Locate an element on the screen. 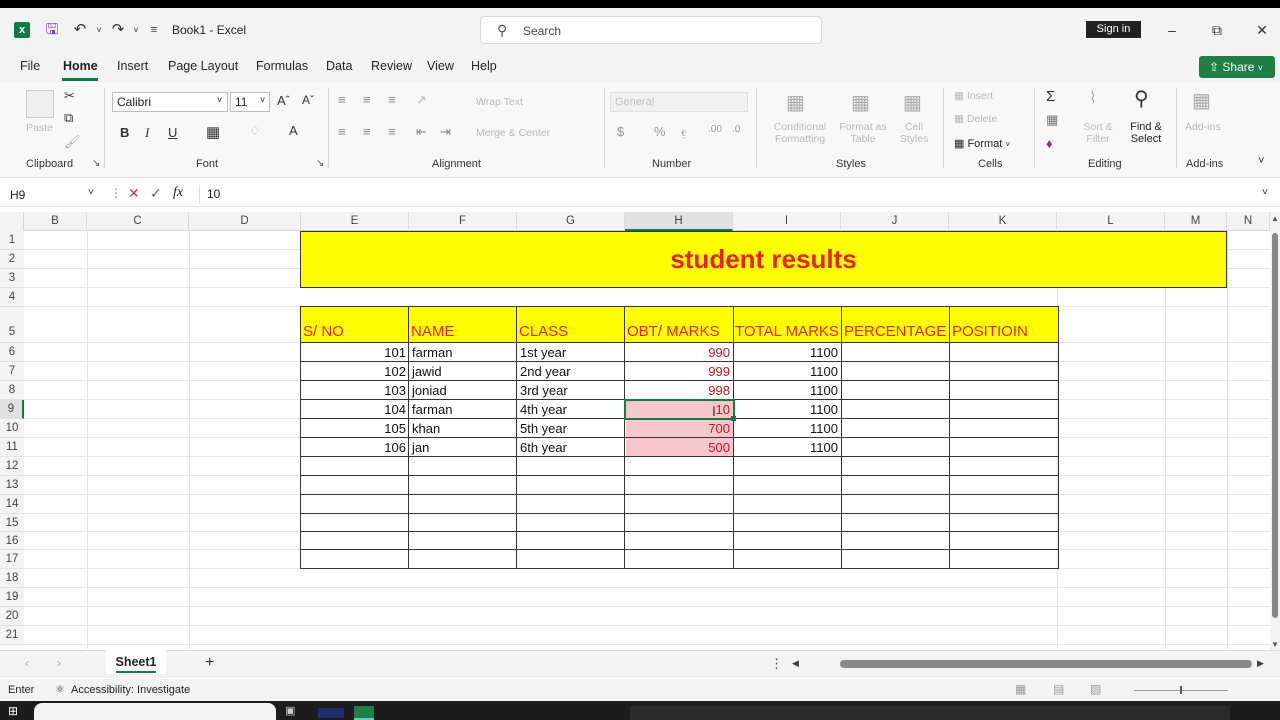 The image size is (1280, 720). cell-class: 6th year is located at coordinates (570, 447).